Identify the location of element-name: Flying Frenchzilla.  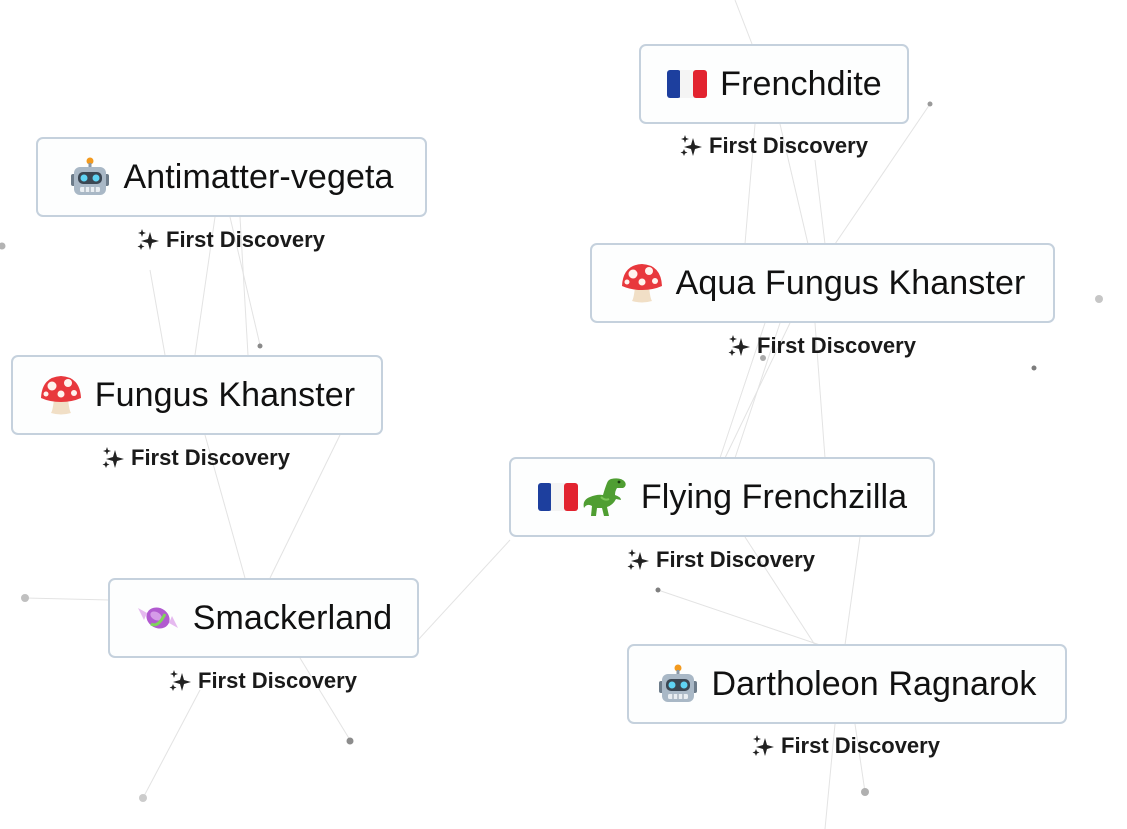
(774, 496).